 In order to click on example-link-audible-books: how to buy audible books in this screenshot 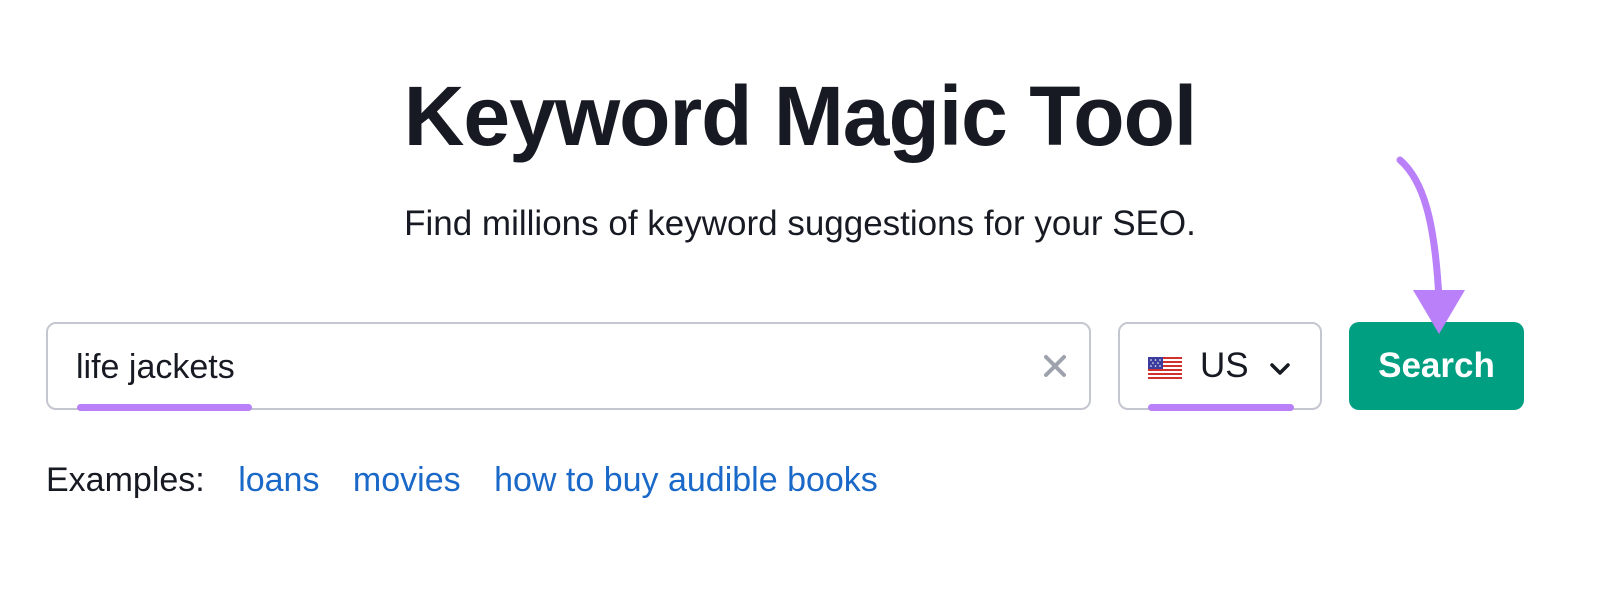, I will do `click(686, 480)`.